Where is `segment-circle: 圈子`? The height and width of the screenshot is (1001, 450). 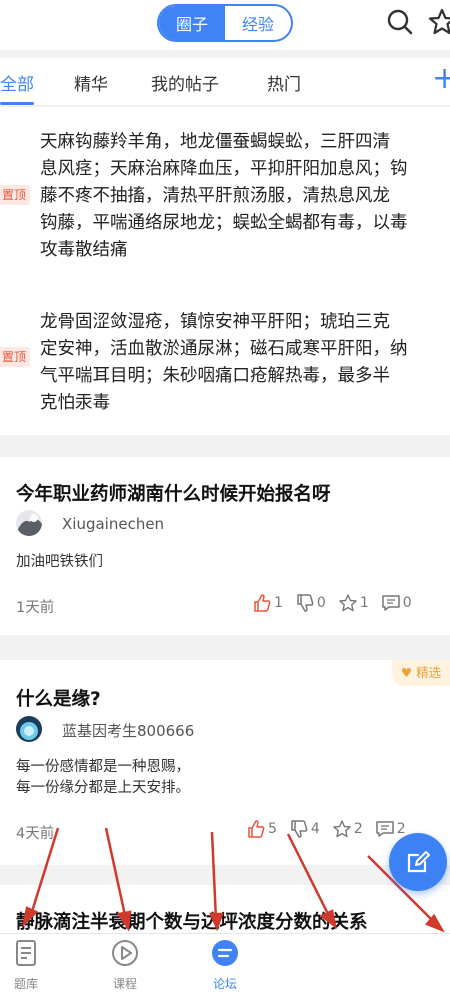
segment-circle: 圈子 is located at coordinates (192, 23).